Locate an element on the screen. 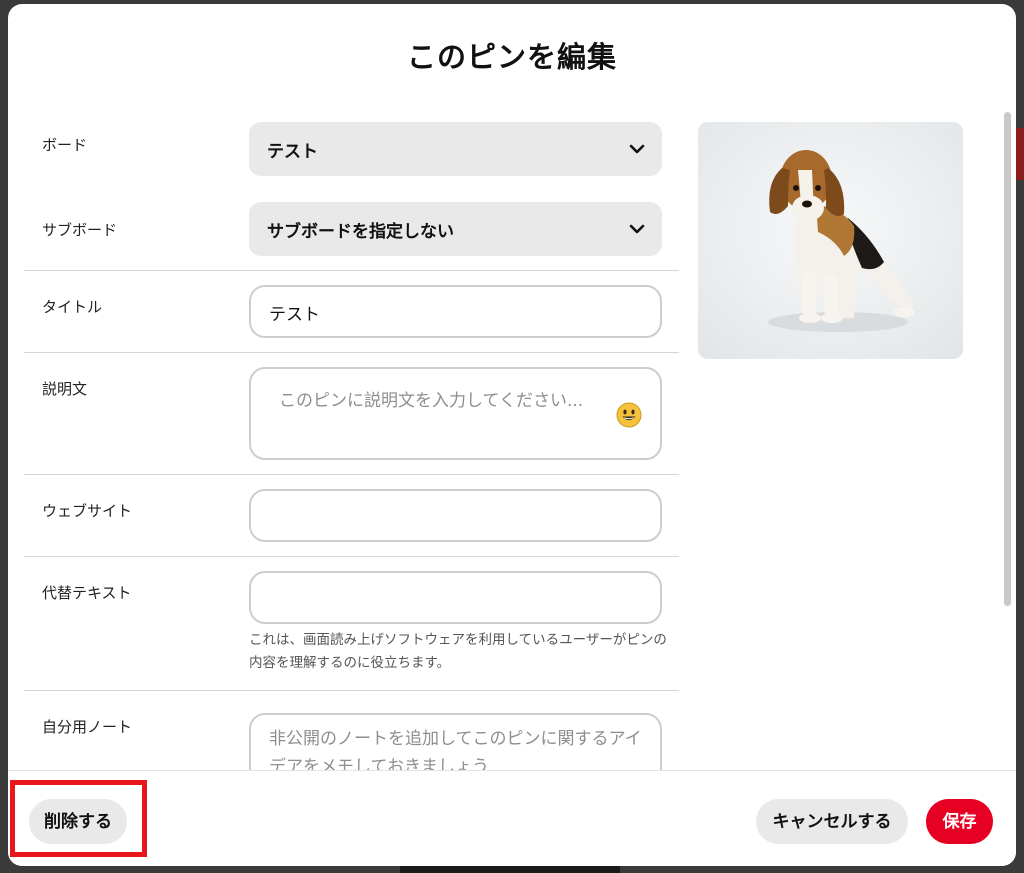  title-input: テスト is located at coordinates (455, 311).